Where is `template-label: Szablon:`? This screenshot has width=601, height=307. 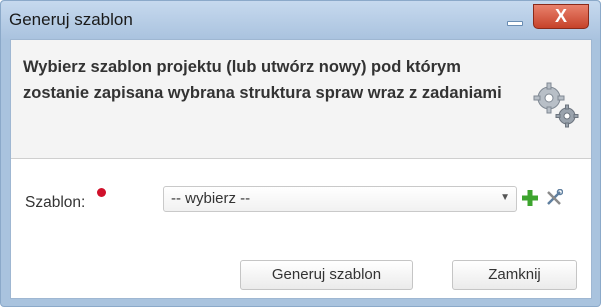 template-label: Szablon: is located at coordinates (55, 202).